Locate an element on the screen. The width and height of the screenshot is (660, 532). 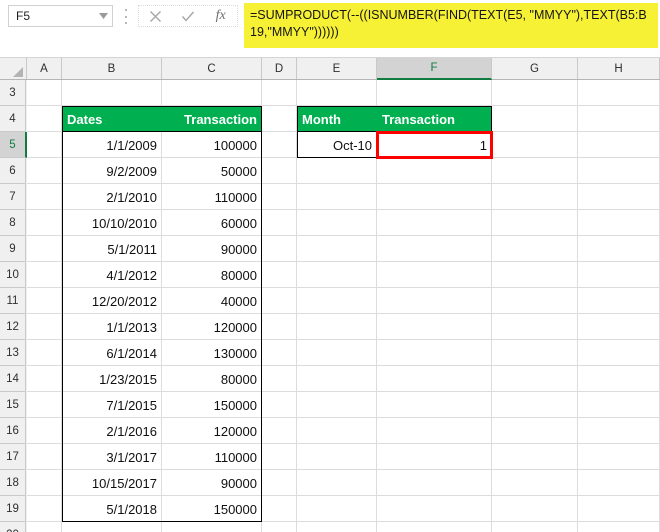
row-header-6: 6 is located at coordinates (13, 171).